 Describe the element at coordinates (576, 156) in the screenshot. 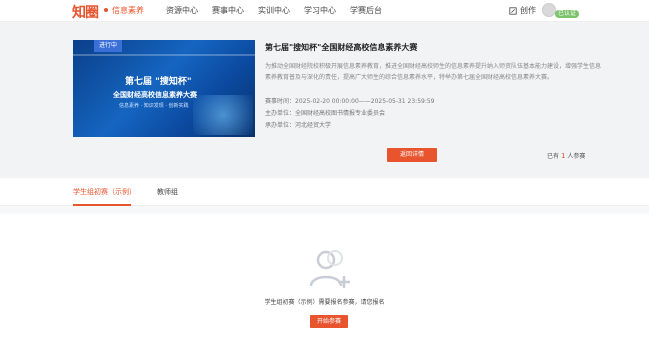

I see `joined-suffix: 人参赛` at that location.